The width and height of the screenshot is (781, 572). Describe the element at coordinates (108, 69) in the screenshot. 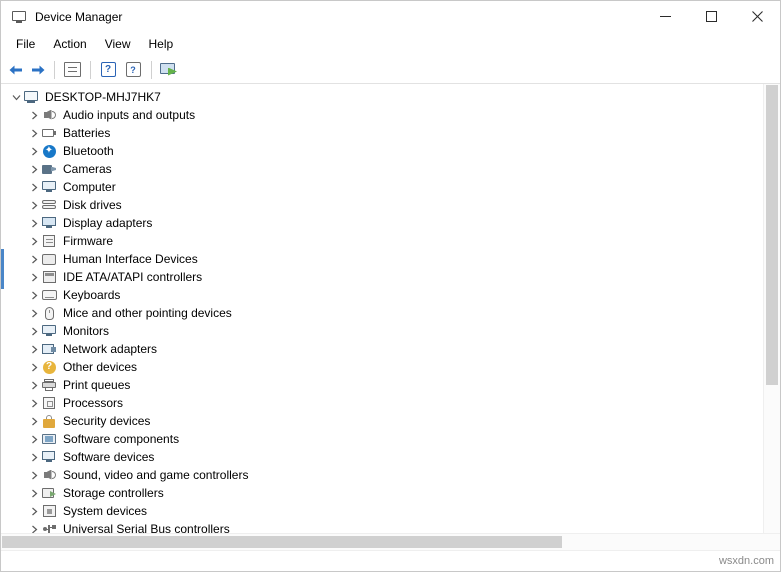

I see `help-button: ?` at that location.